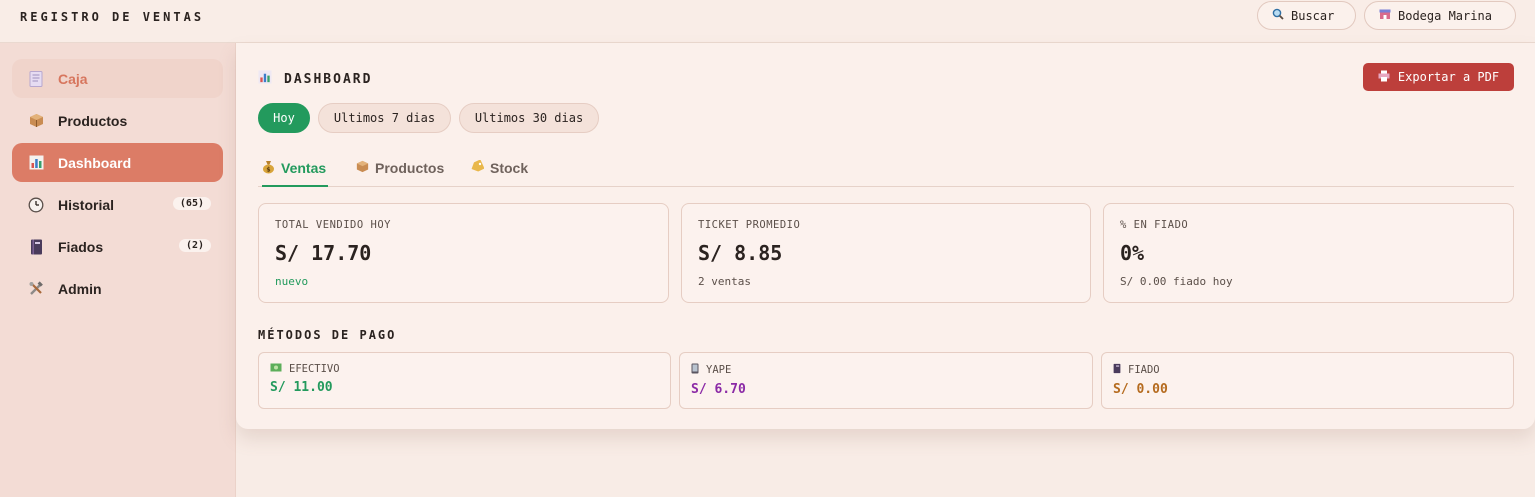  Describe the element at coordinates (81, 246) in the screenshot. I see `sidebar-item-label: Fiados` at that location.